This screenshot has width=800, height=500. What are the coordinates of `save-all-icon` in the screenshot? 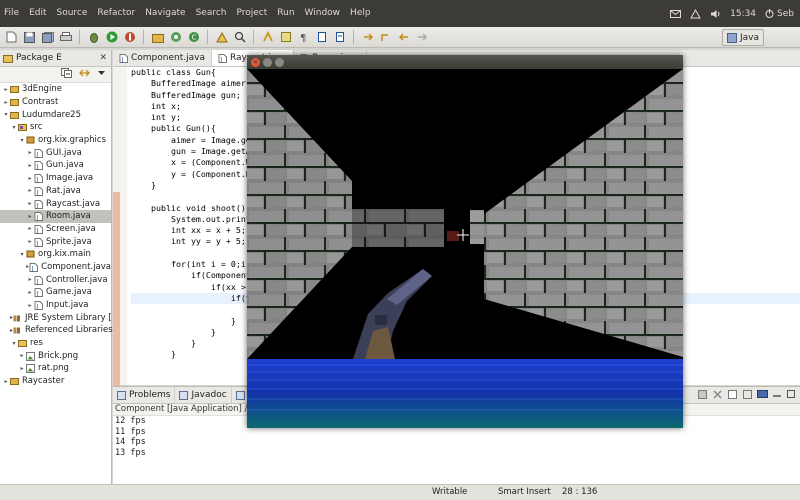 It's located at (47, 37).